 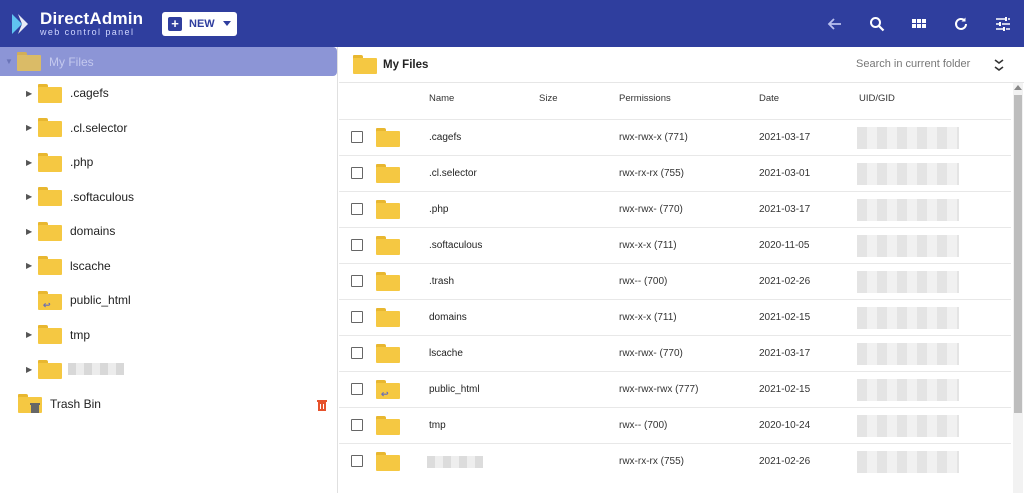 What do you see at coordinates (453, 173) in the screenshot?
I see `file-name: .cl.selector` at bounding box center [453, 173].